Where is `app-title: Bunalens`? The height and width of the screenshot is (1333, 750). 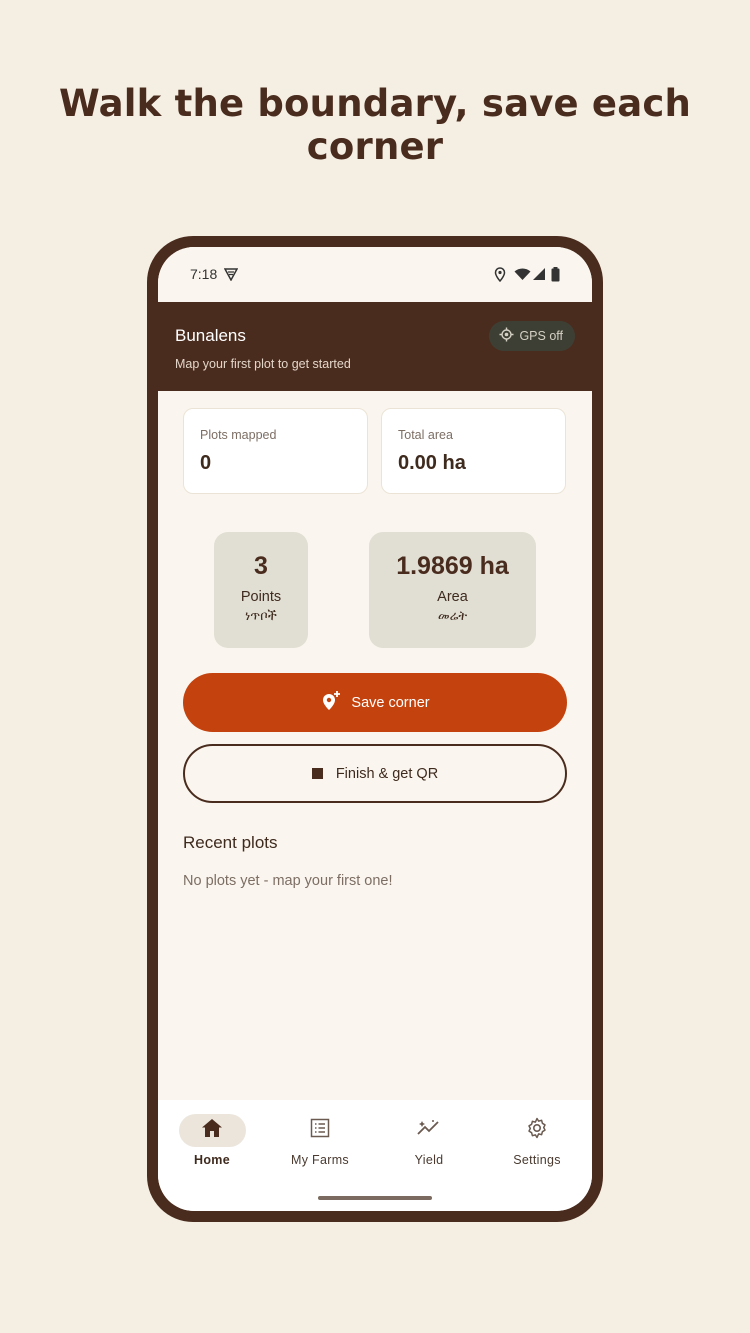
app-title: Bunalens is located at coordinates (210, 335).